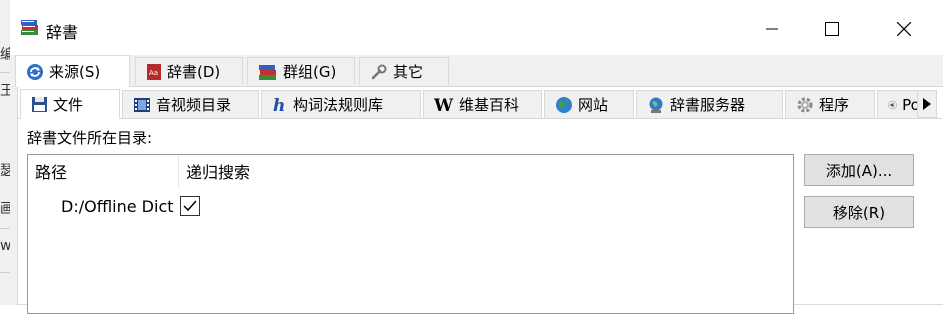  I want to click on source-type-tab-bar: 文件 音视频目录 h 构词法规则库 W 维基百科 网站 辞書服务器 程序 Por, so click(480, 104).